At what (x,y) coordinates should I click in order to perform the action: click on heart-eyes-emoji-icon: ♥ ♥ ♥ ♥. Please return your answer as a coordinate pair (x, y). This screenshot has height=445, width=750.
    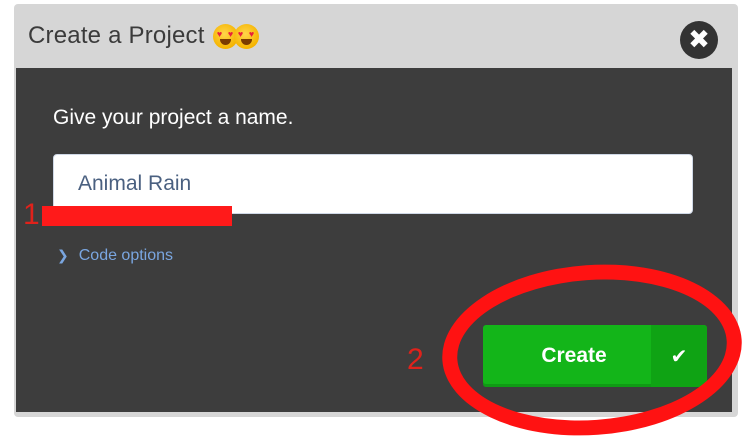
    Looking at the image, I should click on (235, 36).